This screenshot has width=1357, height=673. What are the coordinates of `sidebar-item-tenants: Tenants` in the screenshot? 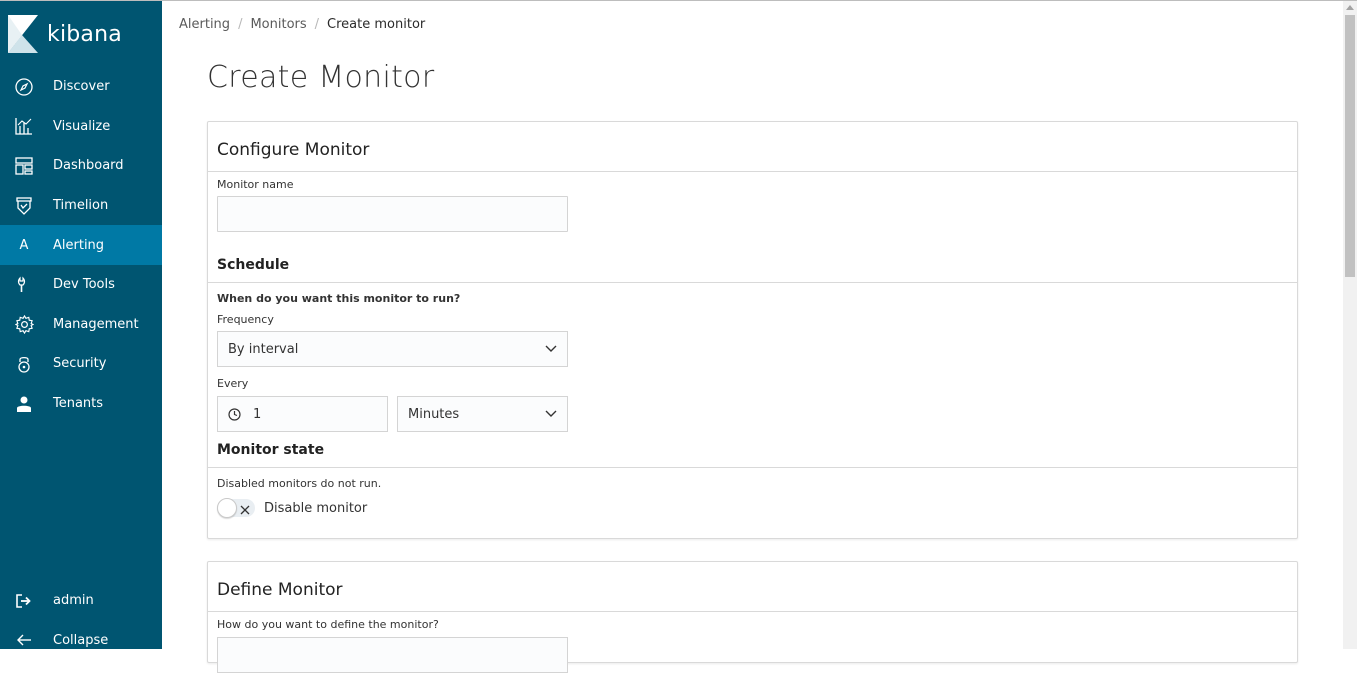 It's located at (81, 404).